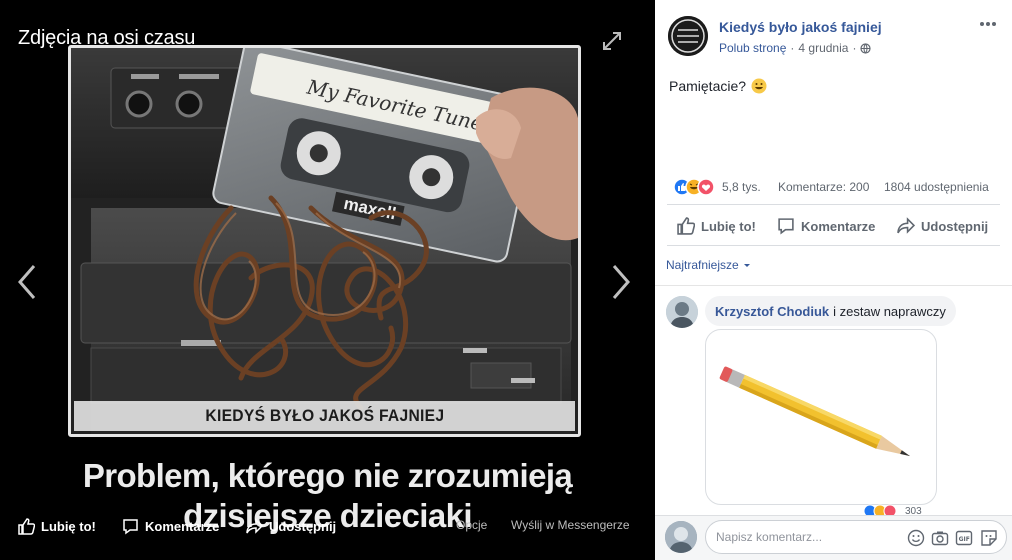  I want to click on comment-composer: GIF, so click(833, 537).